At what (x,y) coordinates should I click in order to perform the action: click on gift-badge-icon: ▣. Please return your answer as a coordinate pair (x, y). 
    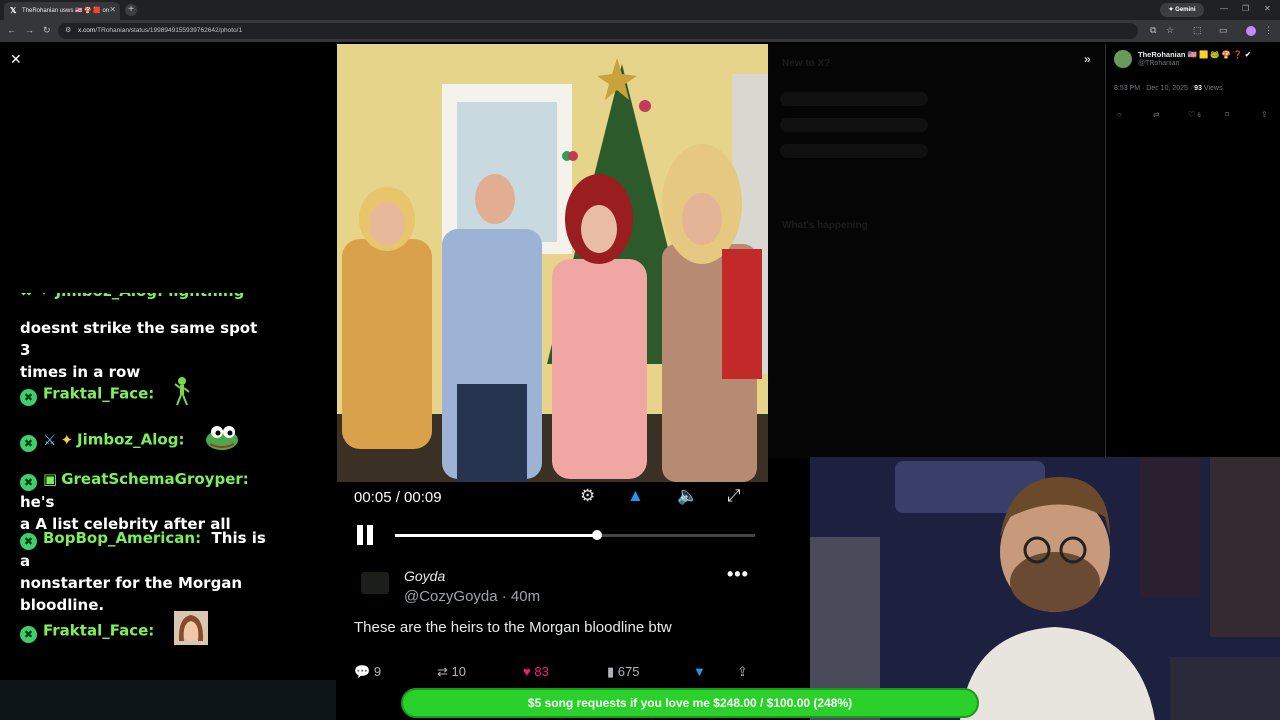
    Looking at the image, I should click on (50, 479).